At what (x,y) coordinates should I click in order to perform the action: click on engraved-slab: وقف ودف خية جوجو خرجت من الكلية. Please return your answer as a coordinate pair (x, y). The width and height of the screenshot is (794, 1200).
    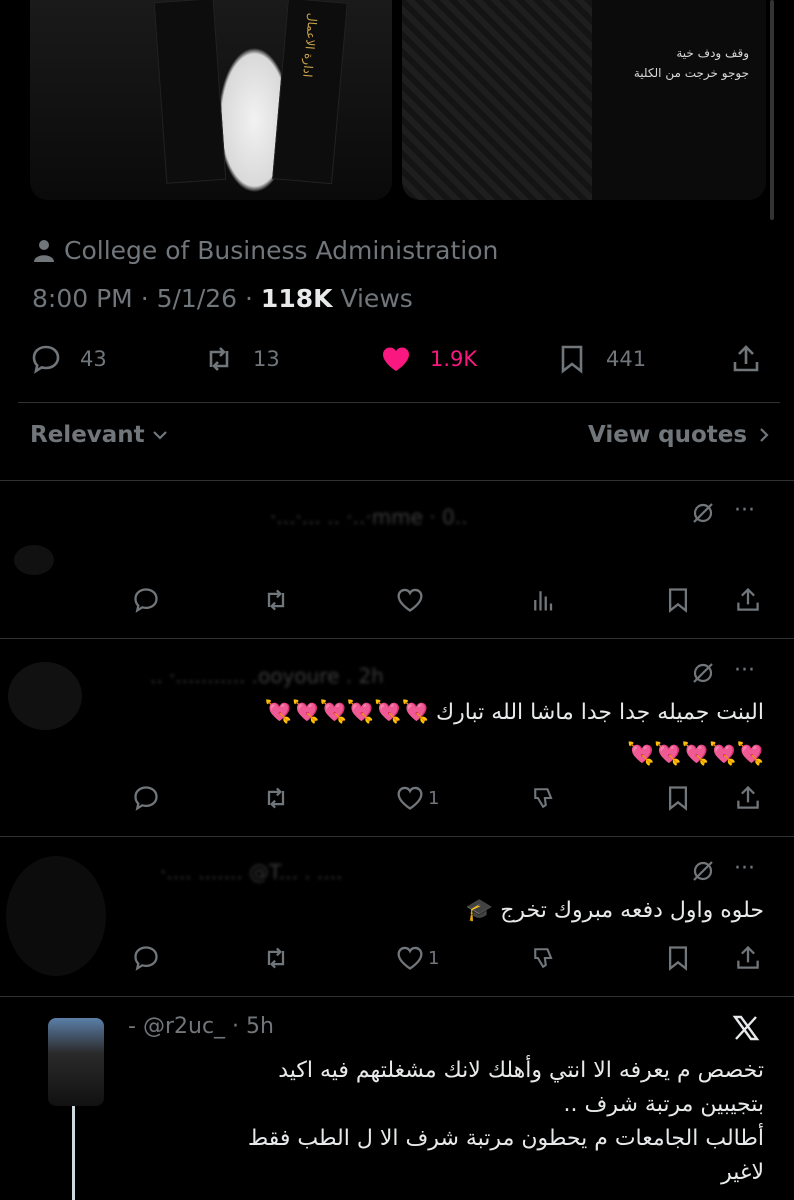
    Looking at the image, I should click on (679, 100).